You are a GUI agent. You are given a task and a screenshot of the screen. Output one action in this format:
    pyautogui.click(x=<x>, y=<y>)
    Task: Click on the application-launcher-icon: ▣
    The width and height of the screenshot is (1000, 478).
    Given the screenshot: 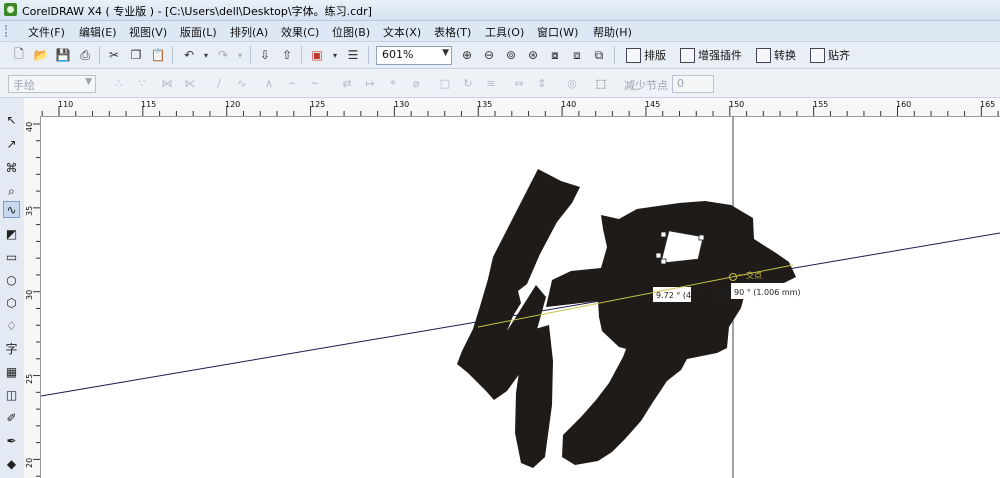 What is the action you would take?
    pyautogui.click(x=317, y=55)
    